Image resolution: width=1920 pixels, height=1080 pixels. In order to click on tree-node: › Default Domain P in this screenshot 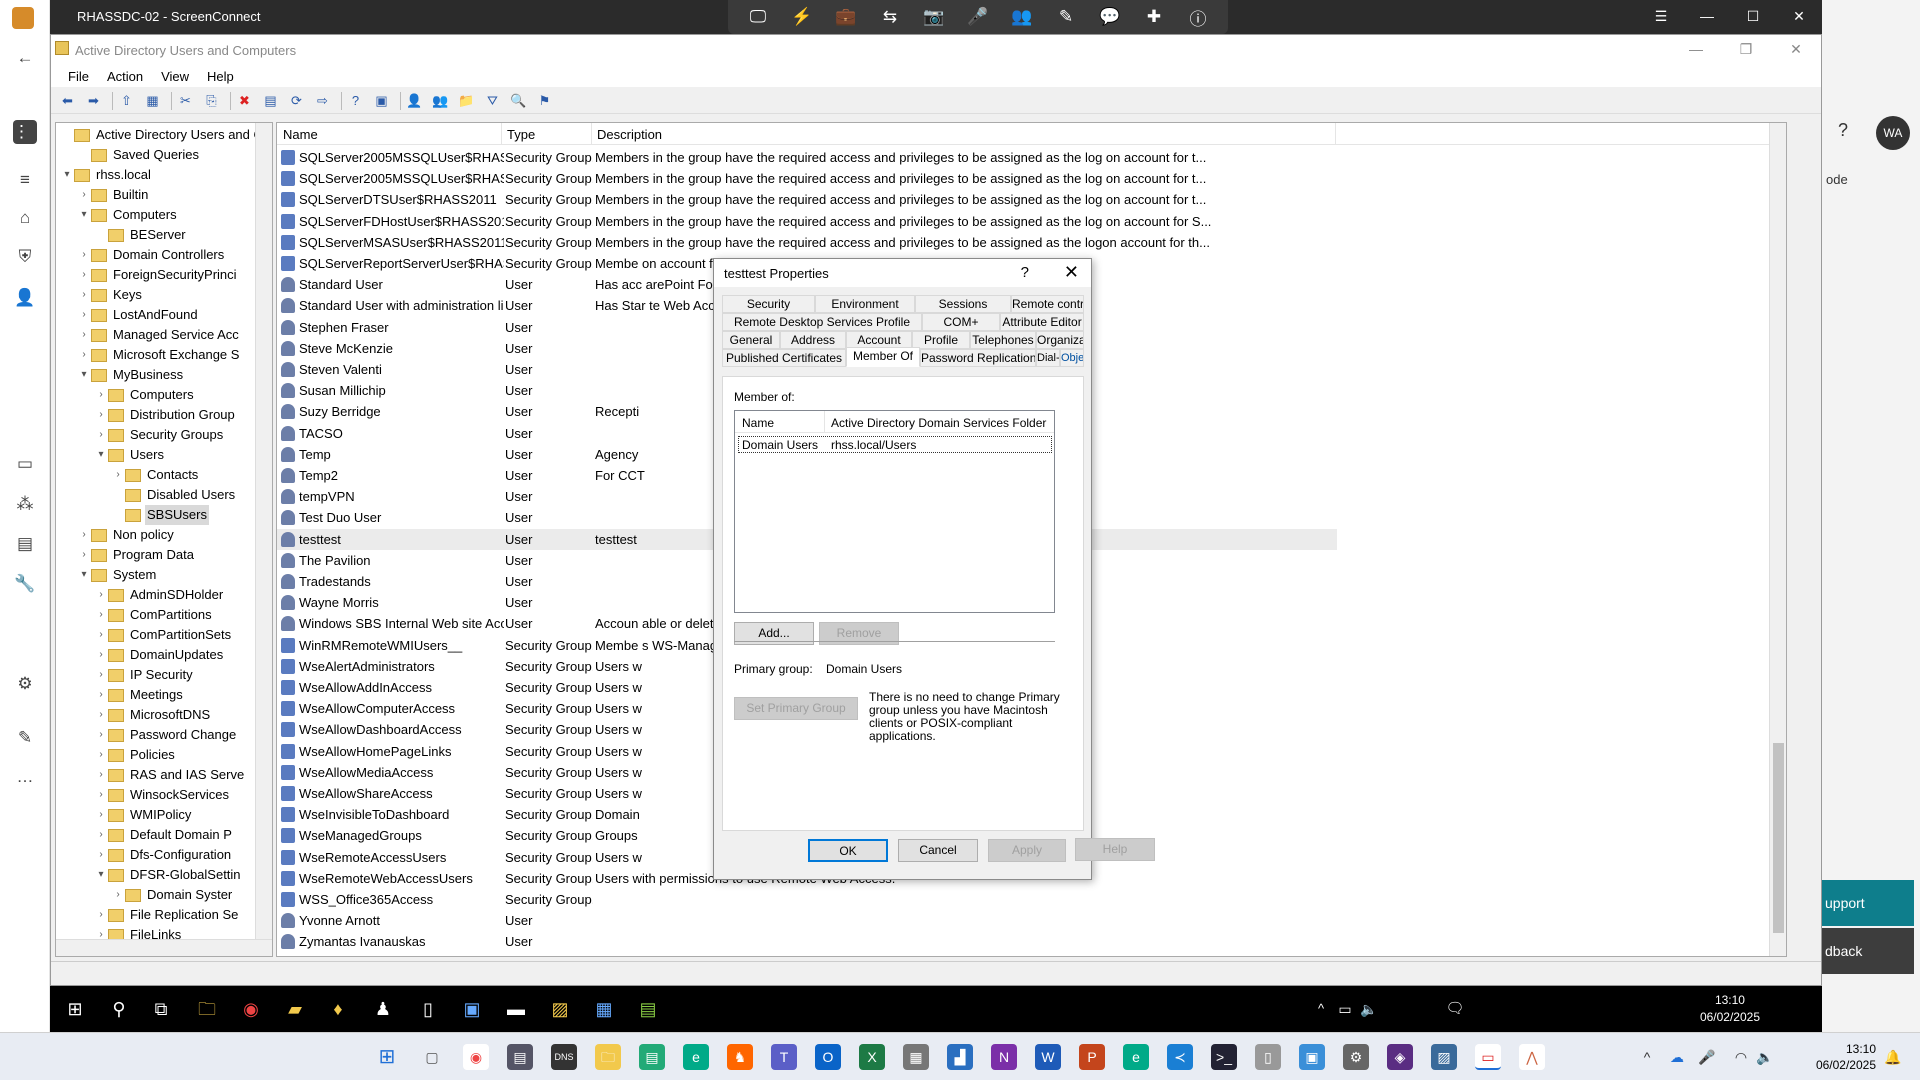, I will do `click(164, 835)`.